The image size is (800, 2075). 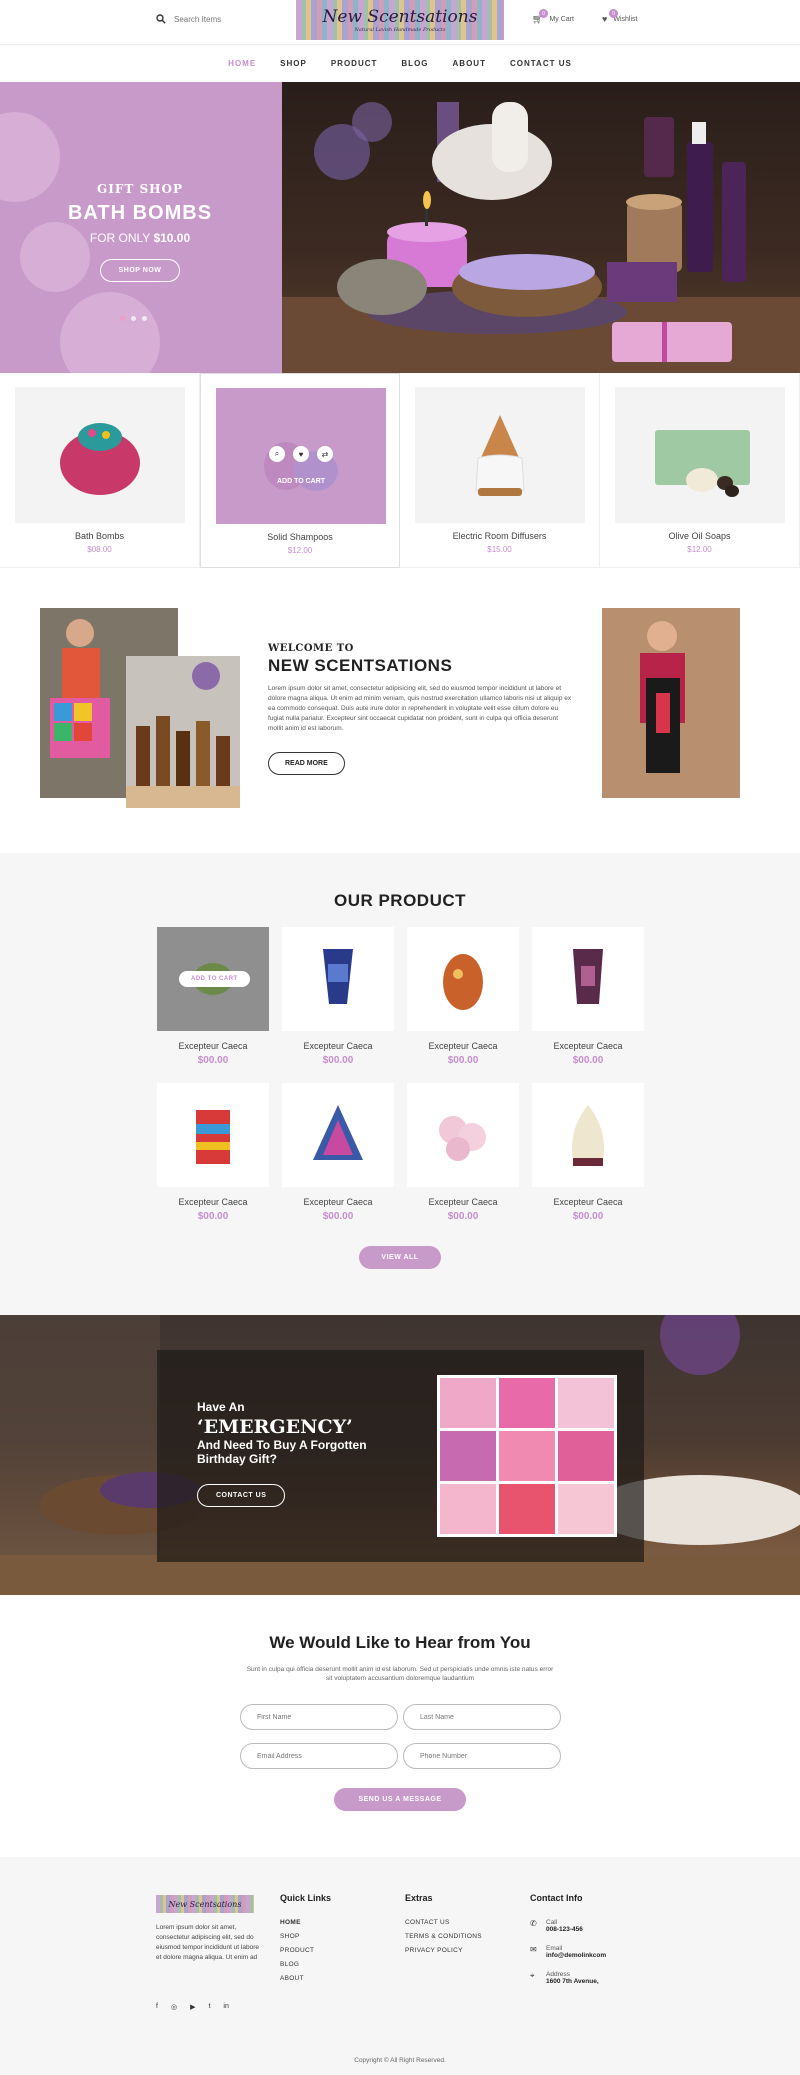 I want to click on category-card: Olive Oil Soaps $12.00, so click(x=700, y=470).